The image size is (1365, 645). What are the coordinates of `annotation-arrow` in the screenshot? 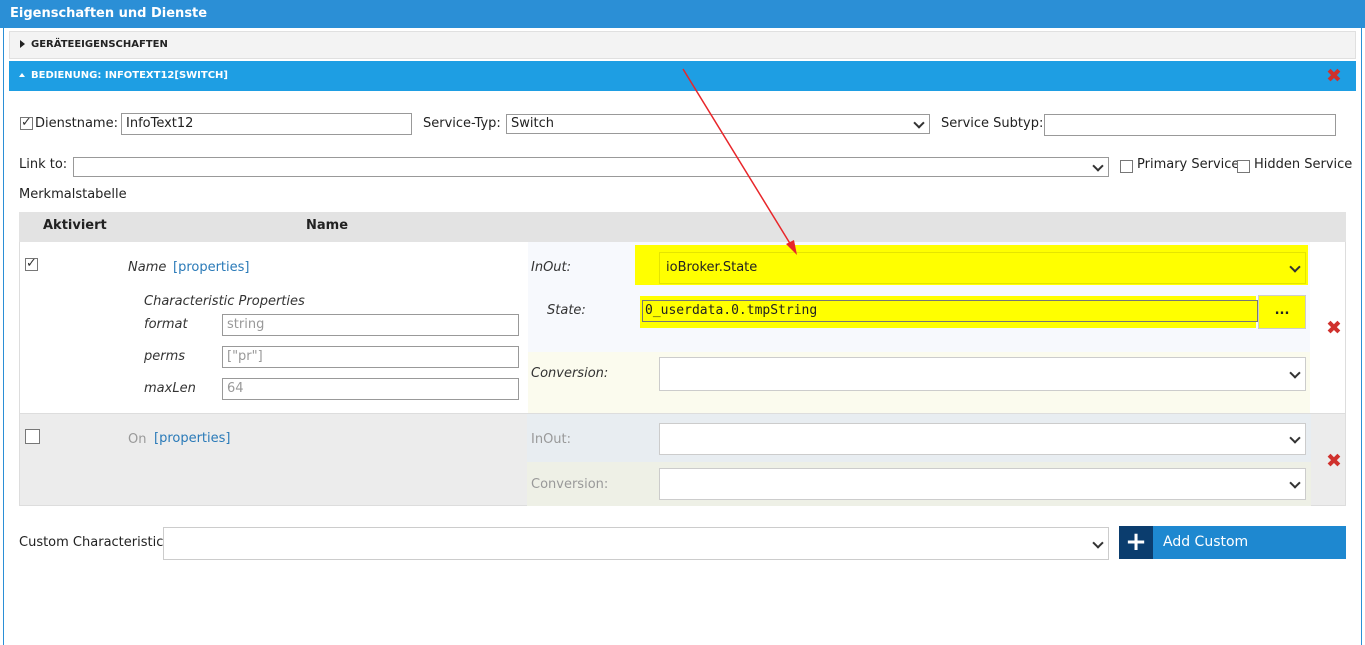 It's located at (739, 161).